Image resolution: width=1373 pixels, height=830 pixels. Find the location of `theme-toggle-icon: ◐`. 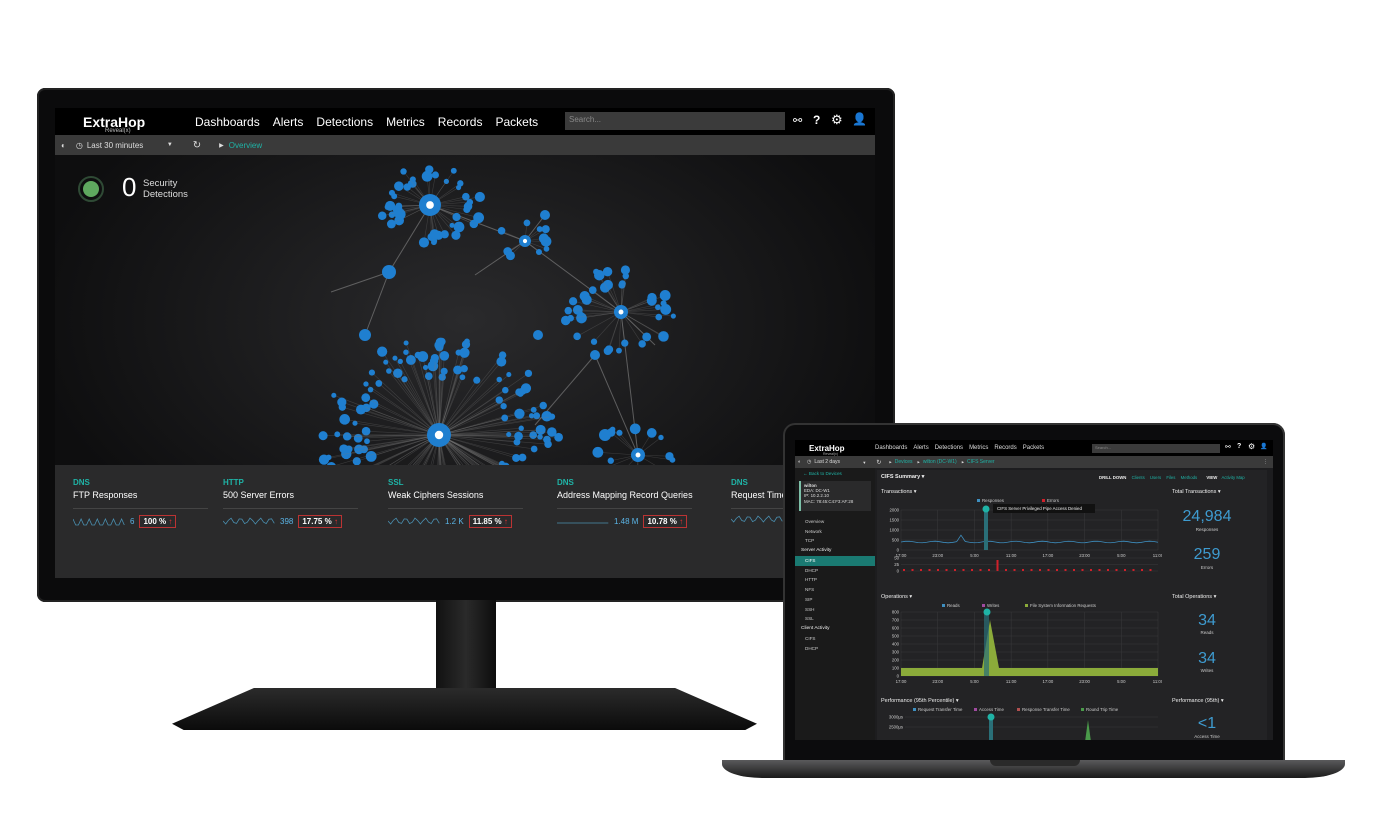

theme-toggle-icon: ◐ is located at coordinates (63, 145).